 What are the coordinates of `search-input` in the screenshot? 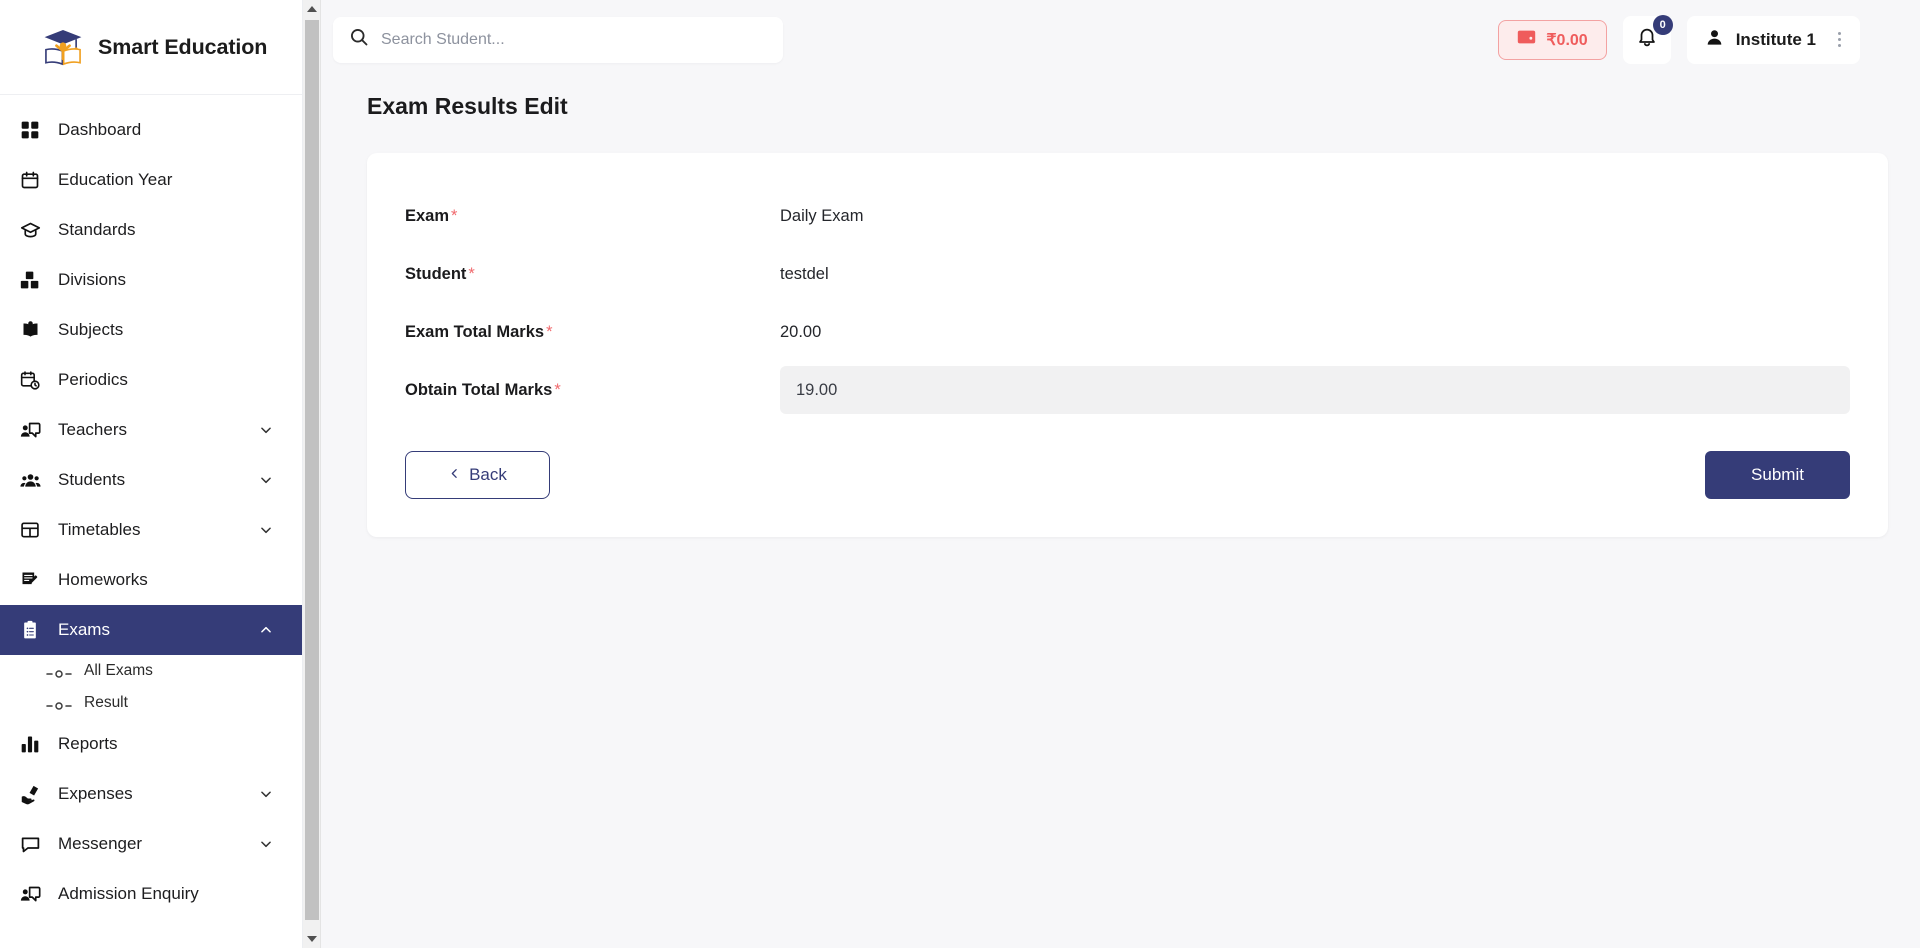 It's located at (574, 39).